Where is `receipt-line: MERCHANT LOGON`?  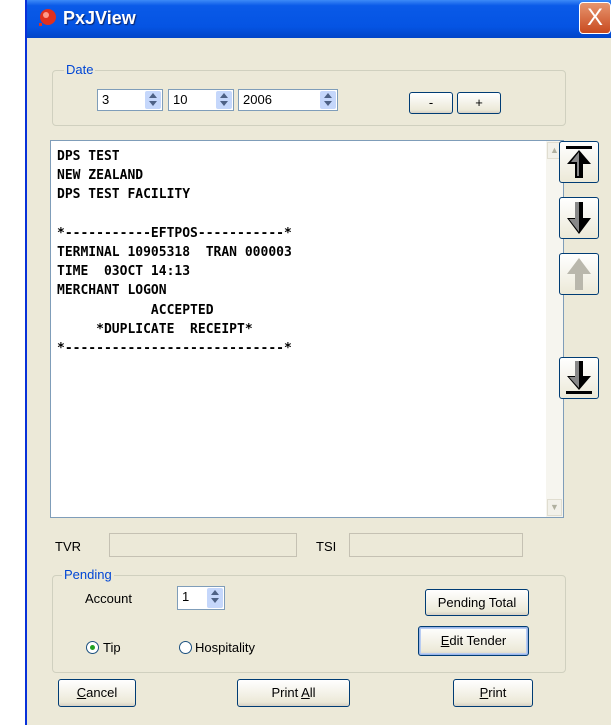
receipt-line: MERCHANT LOGON is located at coordinates (112, 291).